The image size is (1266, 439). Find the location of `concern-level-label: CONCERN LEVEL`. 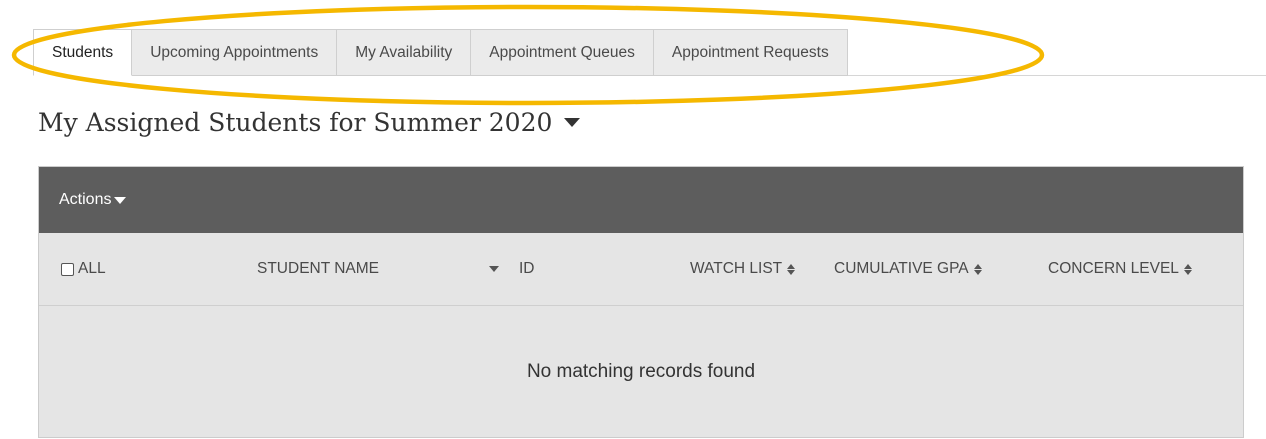

concern-level-label: CONCERN LEVEL is located at coordinates (1113, 268).